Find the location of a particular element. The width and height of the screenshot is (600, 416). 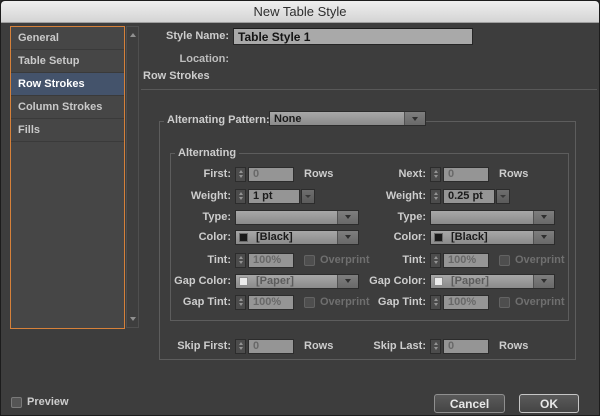

ok-button: OK is located at coordinates (549, 403).